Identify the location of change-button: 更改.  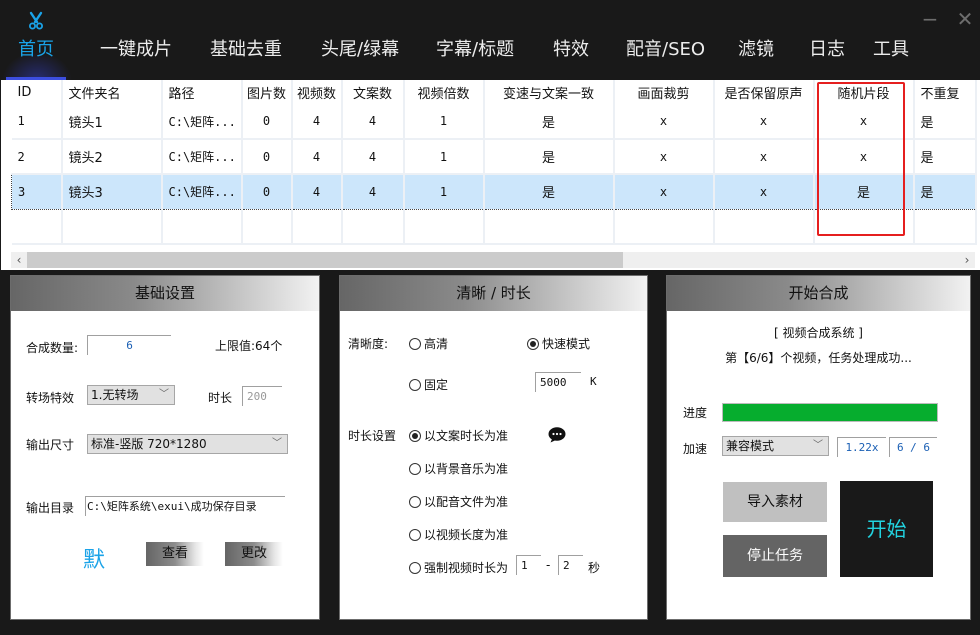
(254, 554).